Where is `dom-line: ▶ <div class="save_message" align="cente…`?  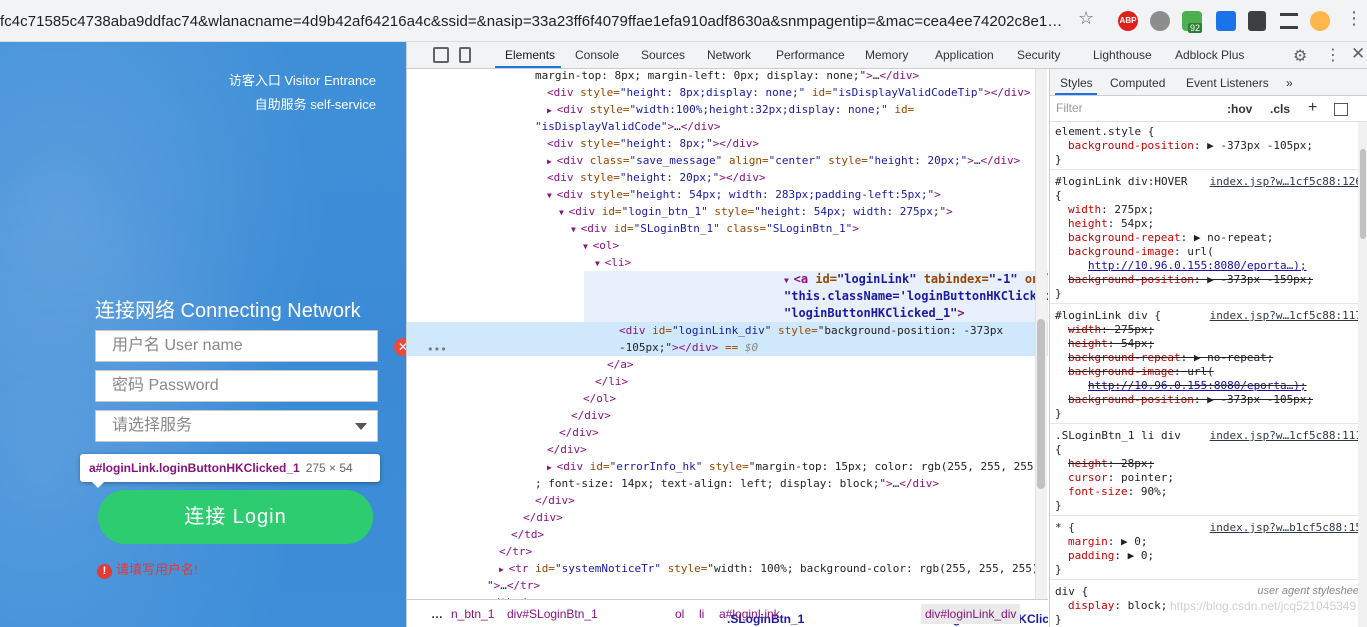 dom-line: ▶ <div class="save_message" align="cente… is located at coordinates (727, 160).